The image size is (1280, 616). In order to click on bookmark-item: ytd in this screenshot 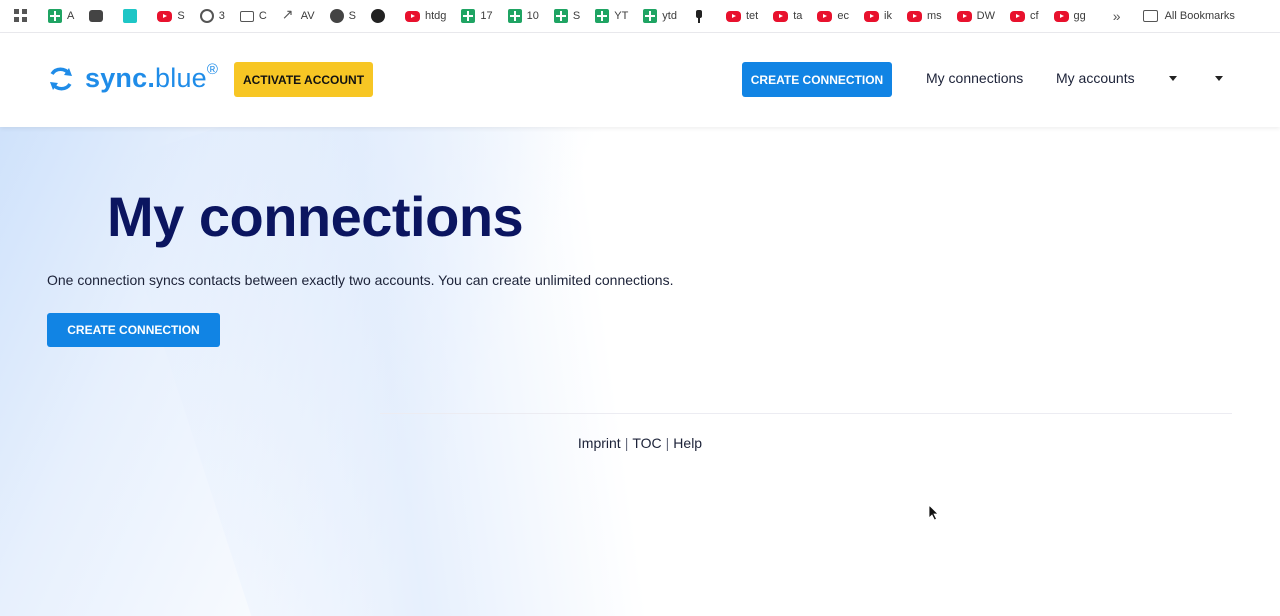, I will do `click(660, 16)`.